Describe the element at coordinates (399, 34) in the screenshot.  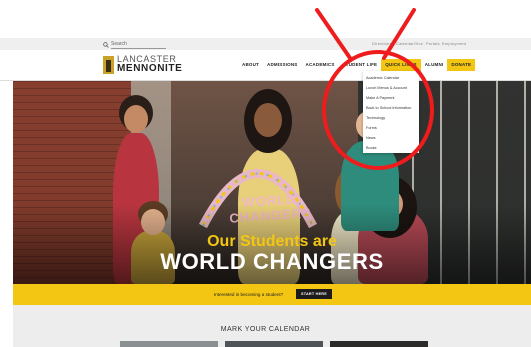
I see `annotation-arrow-right-icon` at that location.